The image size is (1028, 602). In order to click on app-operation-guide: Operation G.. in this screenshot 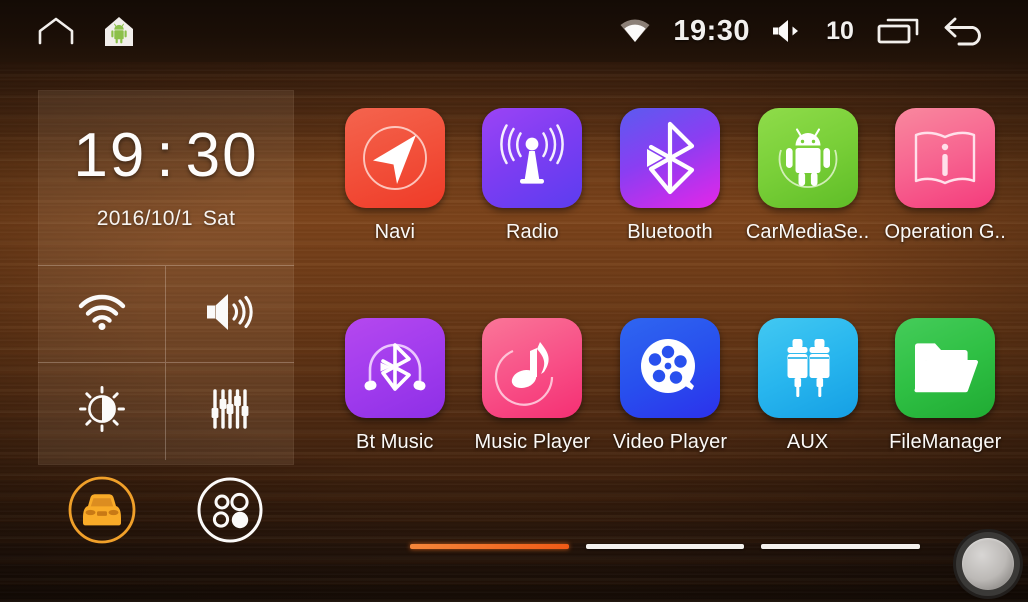, I will do `click(945, 201)`.